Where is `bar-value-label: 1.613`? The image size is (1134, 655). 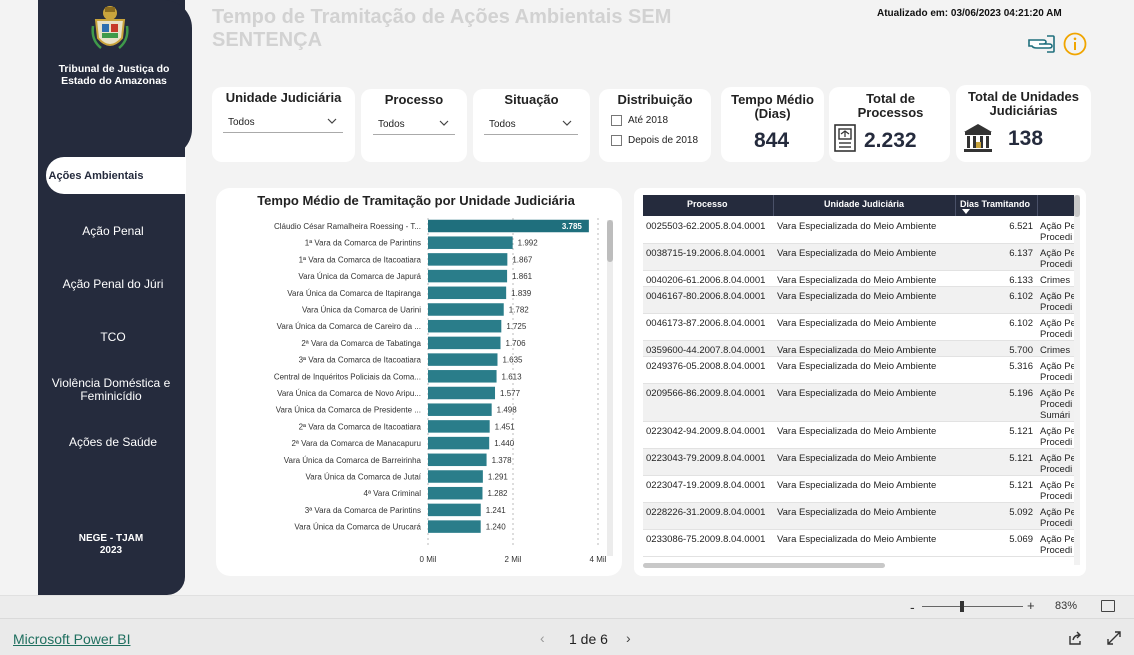
bar-value-label: 1.613 is located at coordinates (512, 376).